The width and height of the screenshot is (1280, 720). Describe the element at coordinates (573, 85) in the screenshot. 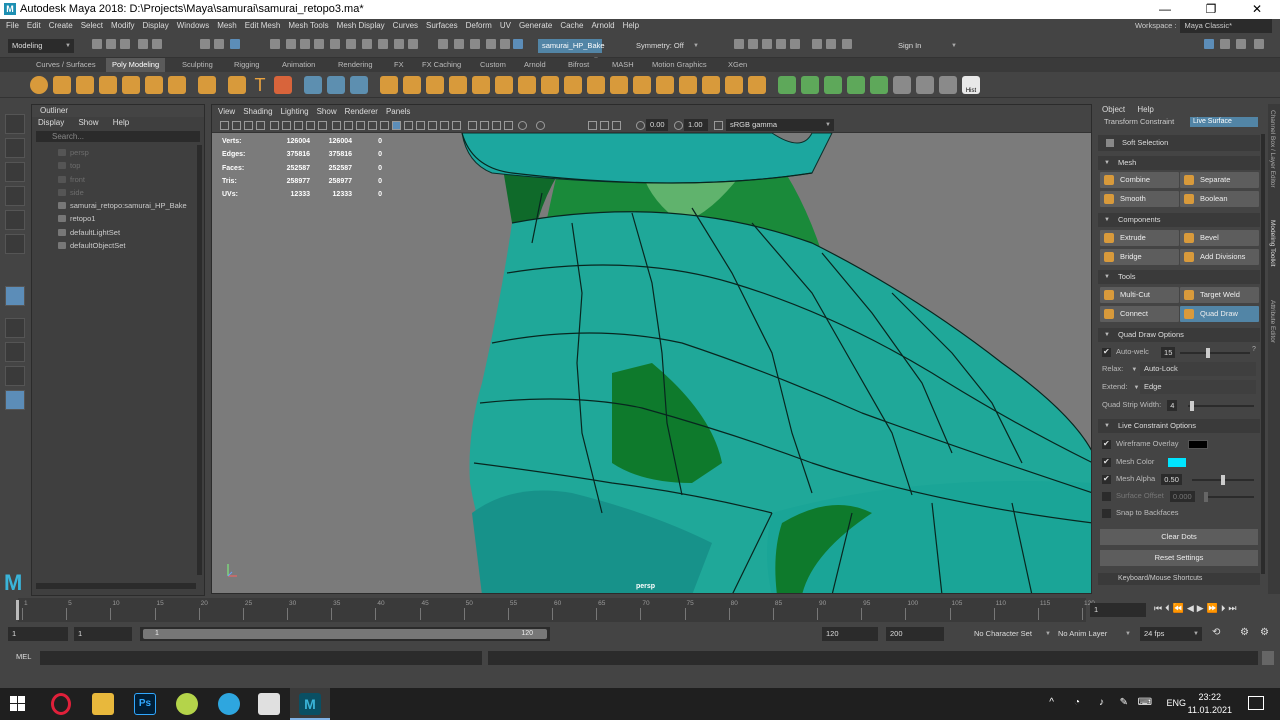

I see `target-weld-shelf-icon` at that location.